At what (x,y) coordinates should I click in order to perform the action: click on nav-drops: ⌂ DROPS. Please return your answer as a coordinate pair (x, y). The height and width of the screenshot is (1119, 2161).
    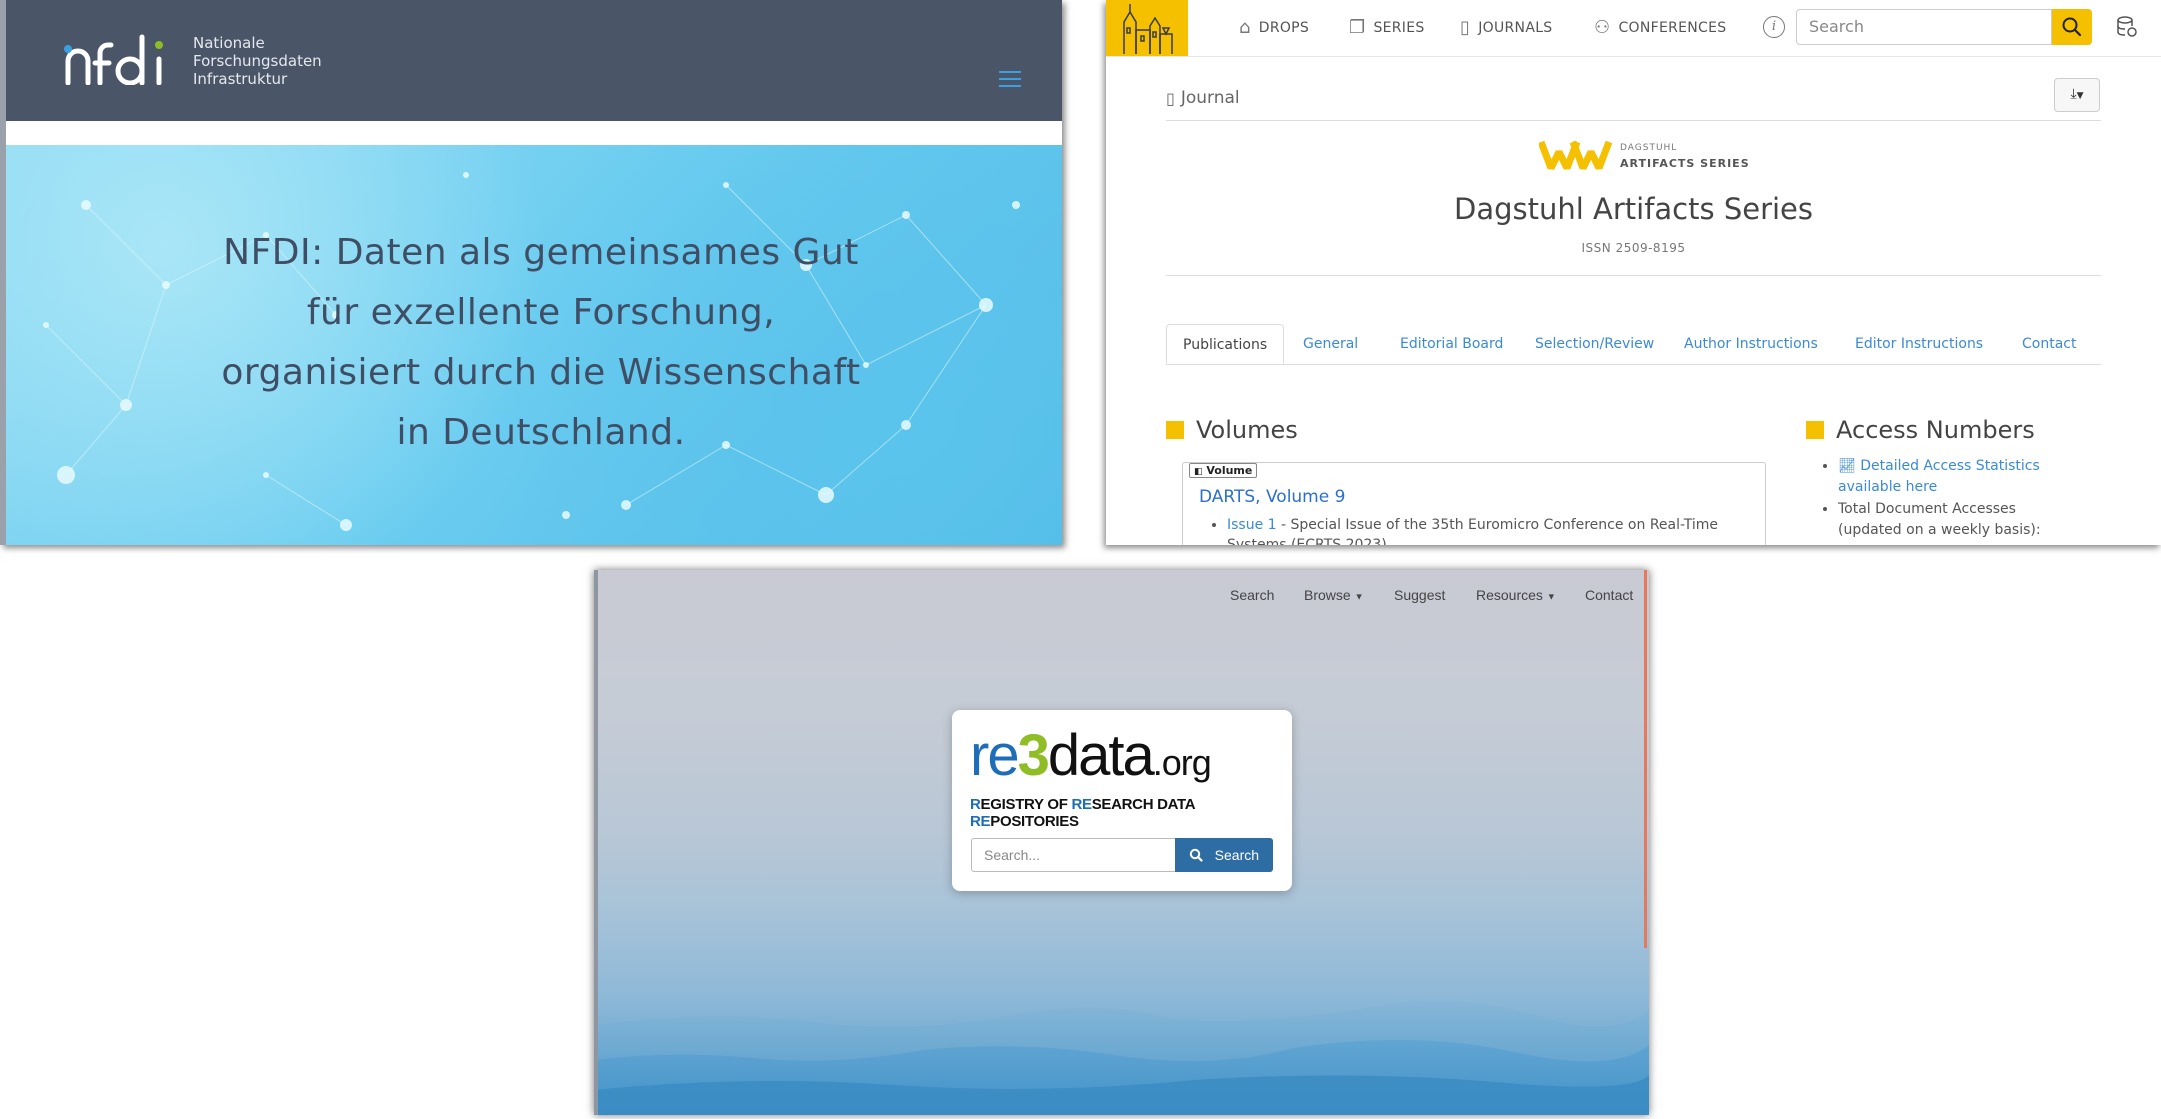
    Looking at the image, I should click on (1274, 27).